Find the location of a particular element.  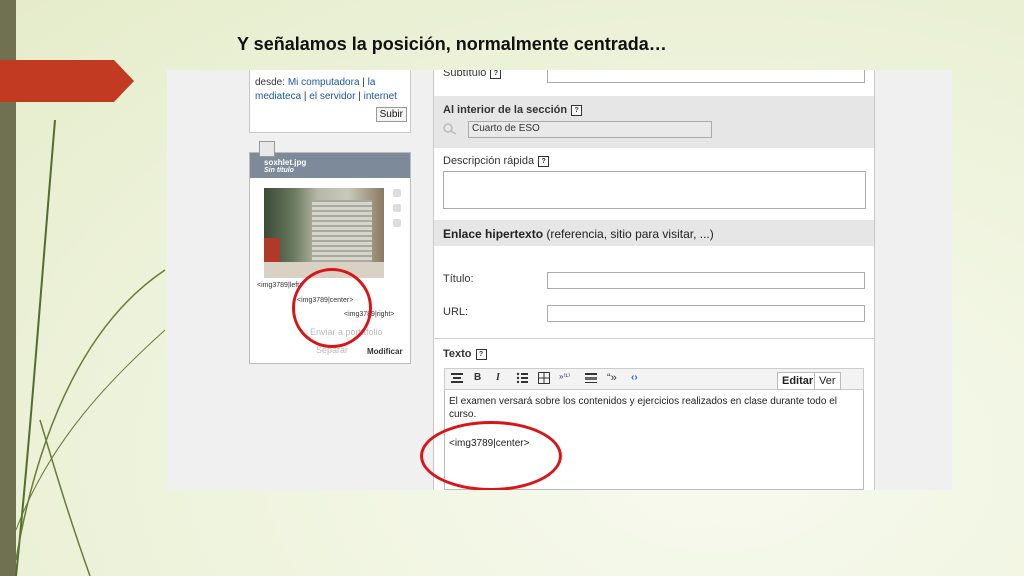

document-side-tools is located at coordinates (398, 211).